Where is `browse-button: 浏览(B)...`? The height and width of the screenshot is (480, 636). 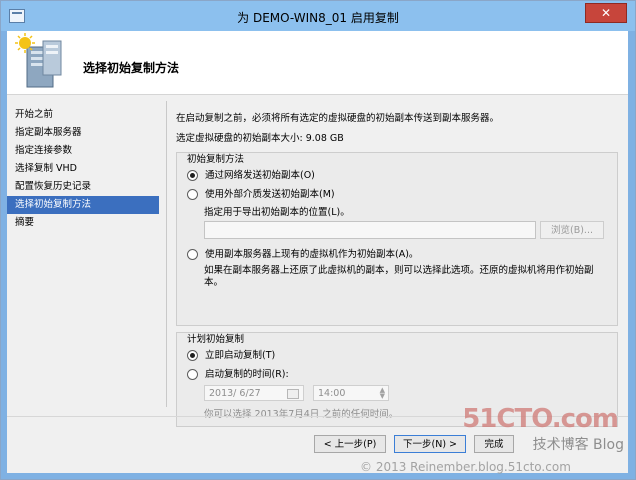 browse-button: 浏览(B)... is located at coordinates (572, 230).